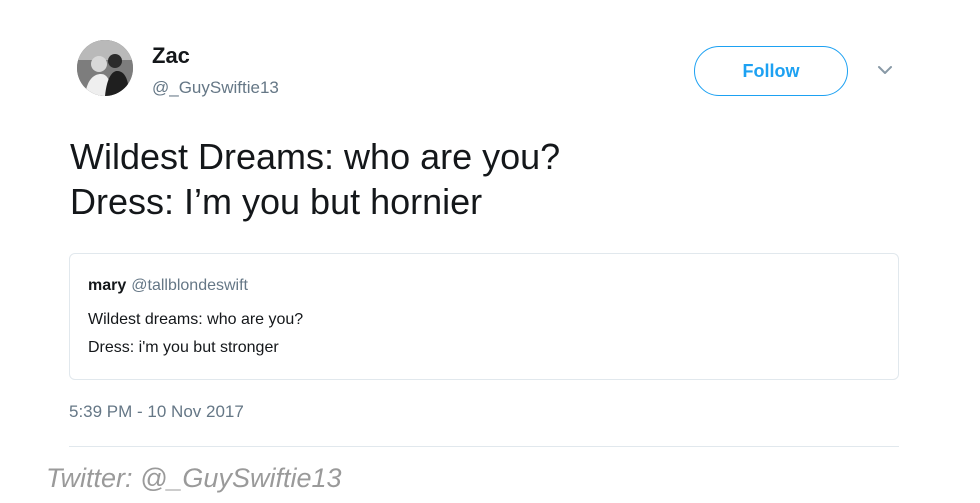 The height and width of the screenshot is (503, 980). I want to click on quoted-tweet-line: Wildest dreams: who are you?, so click(196, 319).